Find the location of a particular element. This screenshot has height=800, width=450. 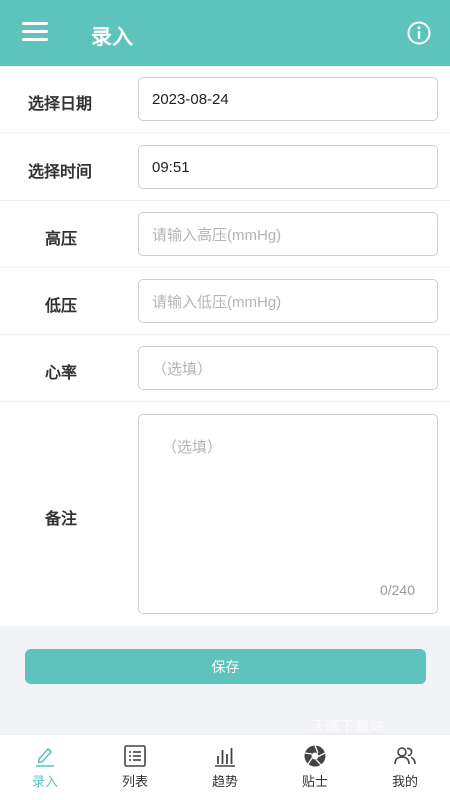

page-title: 录入 is located at coordinates (112, 37).